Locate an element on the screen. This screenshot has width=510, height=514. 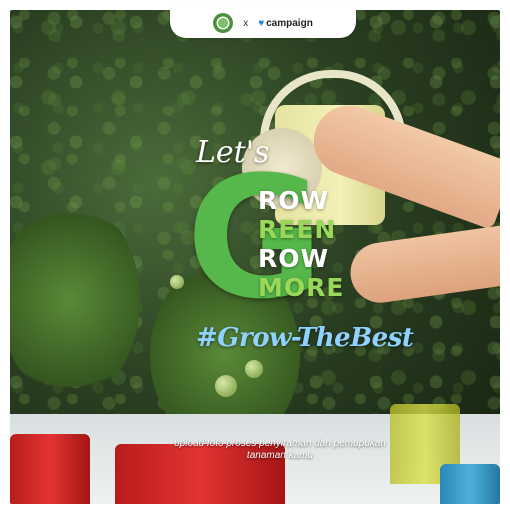
heart-icon: ♥ is located at coordinates (261, 23).